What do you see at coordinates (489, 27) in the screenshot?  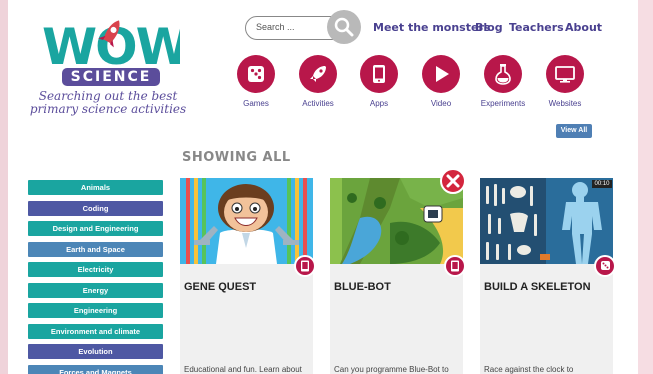 I see `nav-blog: Blog` at bounding box center [489, 27].